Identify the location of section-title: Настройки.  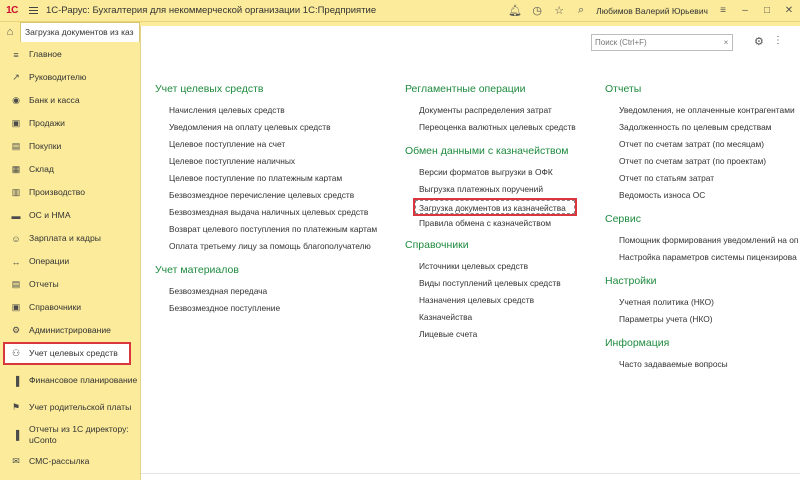
(631, 281).